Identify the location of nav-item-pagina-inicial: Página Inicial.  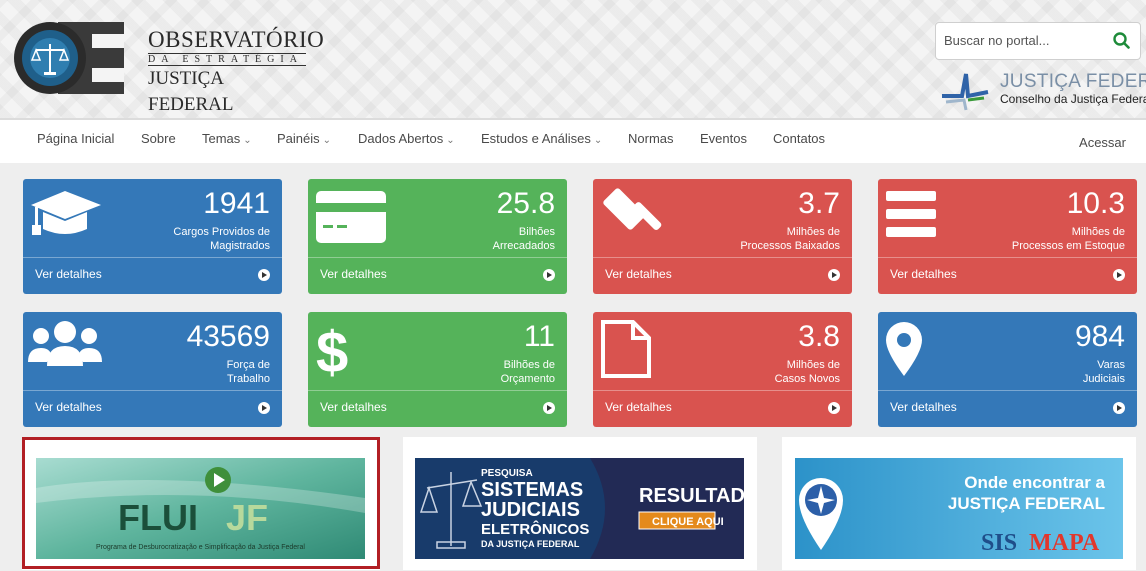
(75, 138).